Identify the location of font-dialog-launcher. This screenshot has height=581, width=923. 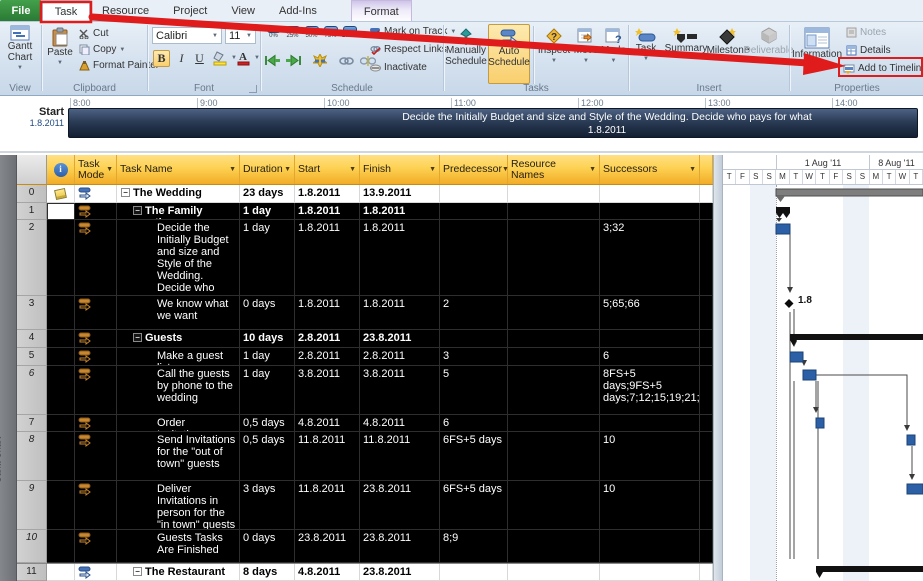
(253, 89).